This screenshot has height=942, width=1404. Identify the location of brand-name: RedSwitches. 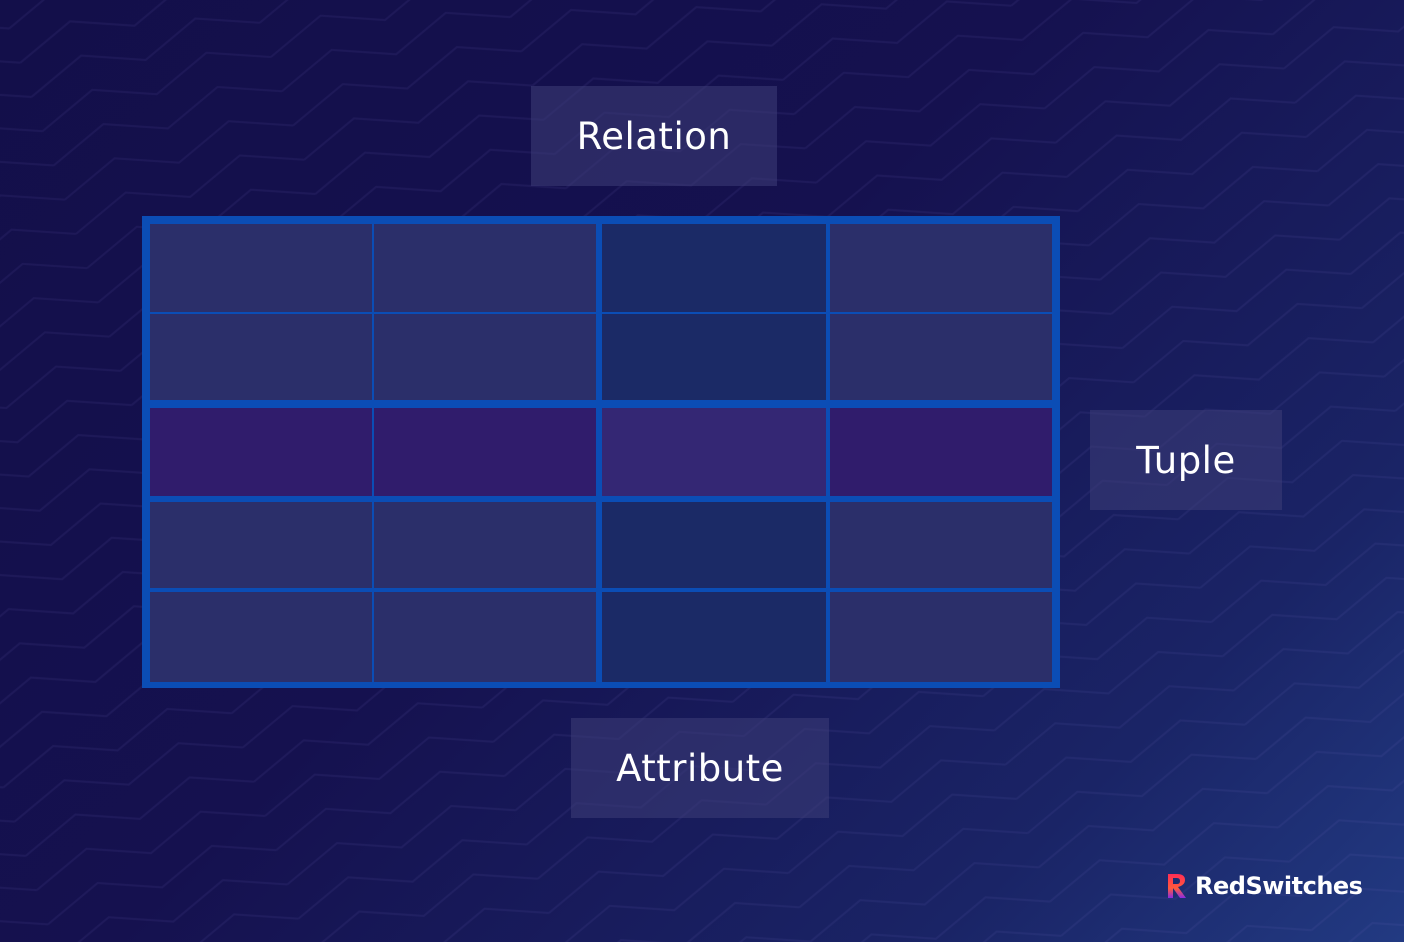
(1279, 886).